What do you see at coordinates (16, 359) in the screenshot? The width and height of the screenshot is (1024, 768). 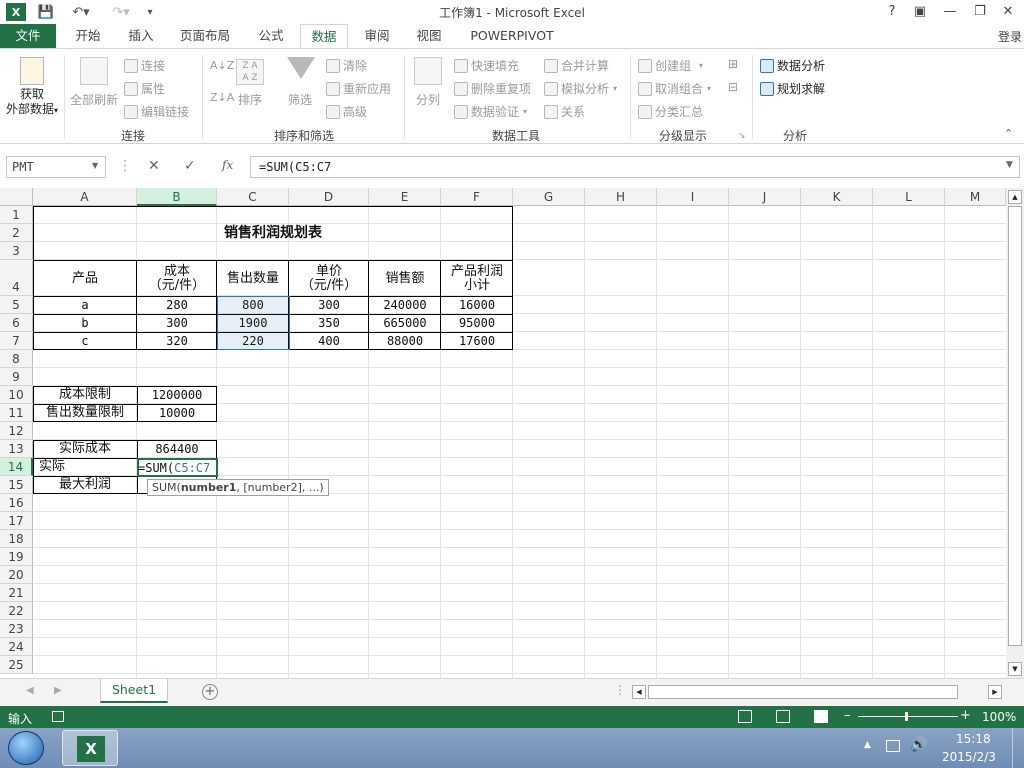 I see `row-header-8: 8` at bounding box center [16, 359].